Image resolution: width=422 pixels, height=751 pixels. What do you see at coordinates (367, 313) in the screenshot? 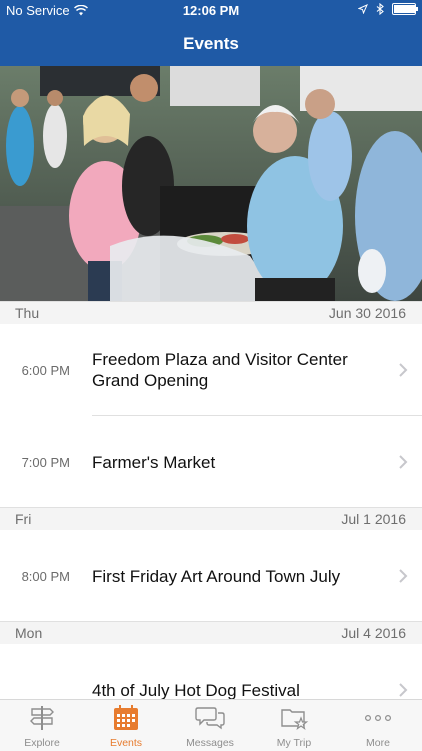
I see `section-date: Jun 30 2016` at bounding box center [367, 313].